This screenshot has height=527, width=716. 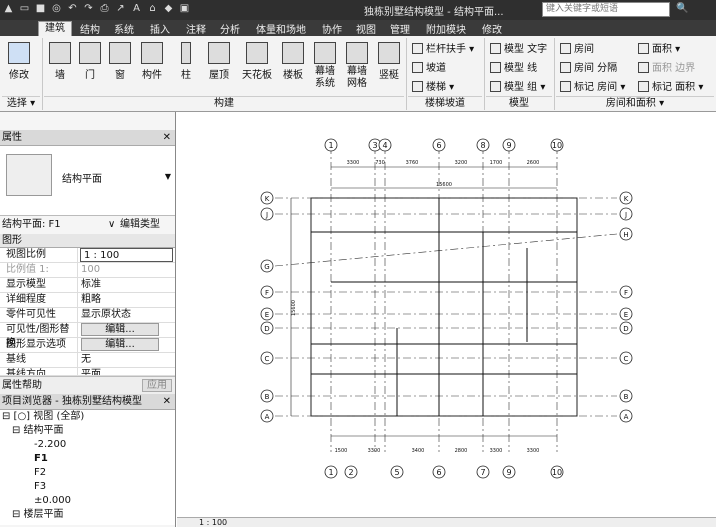 What do you see at coordinates (565, 86) in the screenshot?
I see `tag-room-icon` at bounding box center [565, 86].